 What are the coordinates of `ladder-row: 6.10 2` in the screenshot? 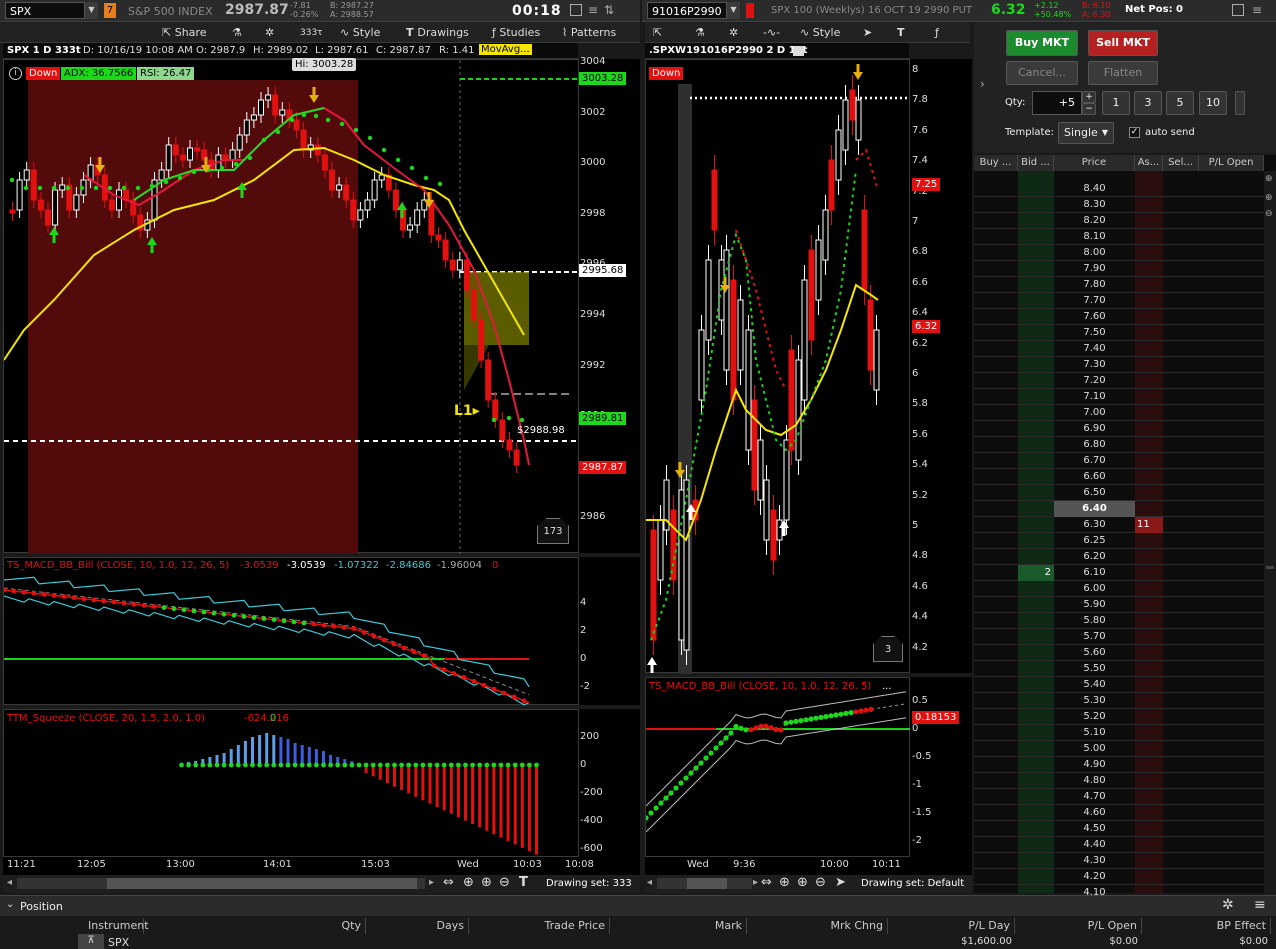 It's located at (1119, 573).